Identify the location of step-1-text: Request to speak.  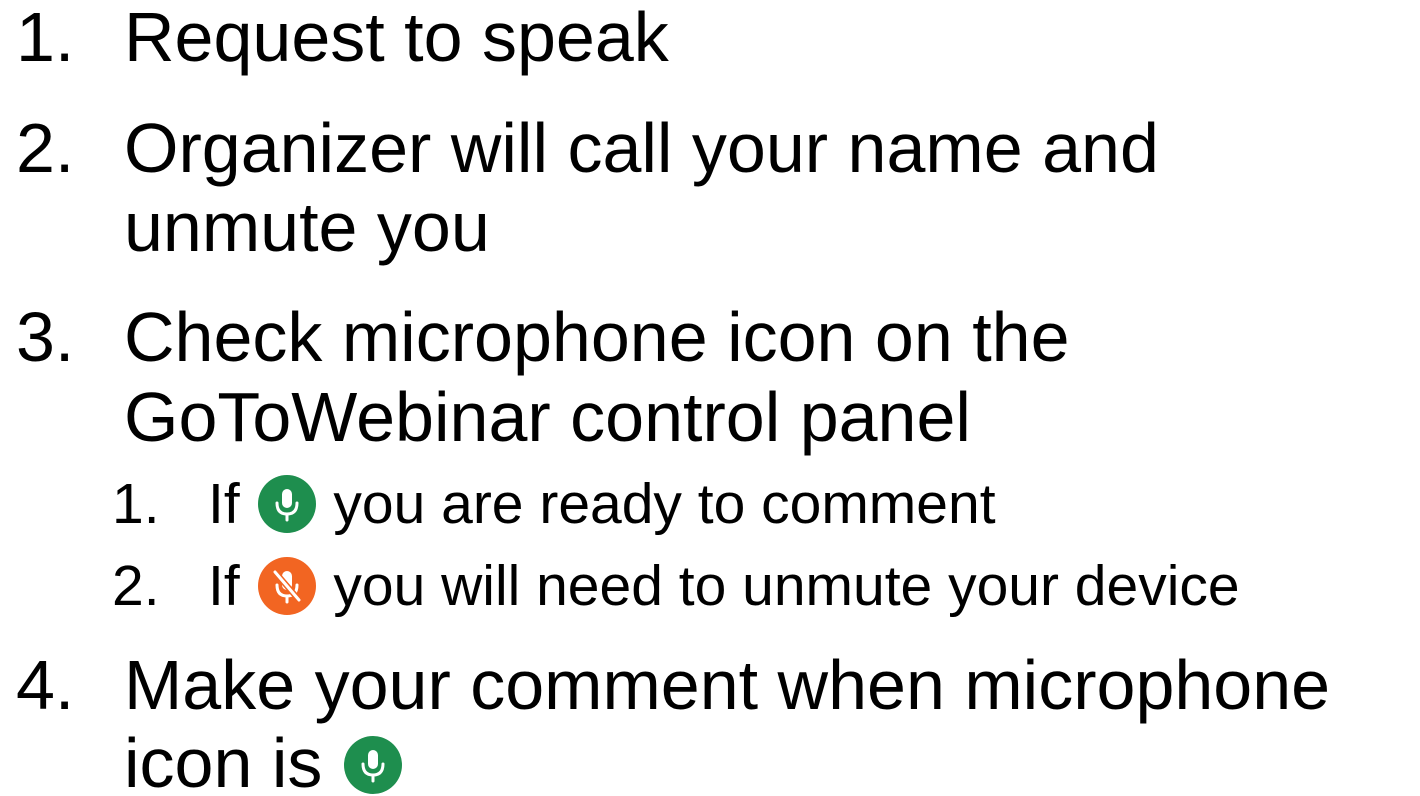
(396, 38).